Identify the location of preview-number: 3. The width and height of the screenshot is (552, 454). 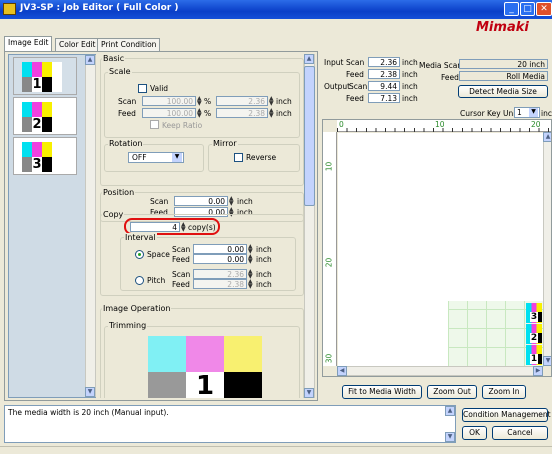
(534, 317).